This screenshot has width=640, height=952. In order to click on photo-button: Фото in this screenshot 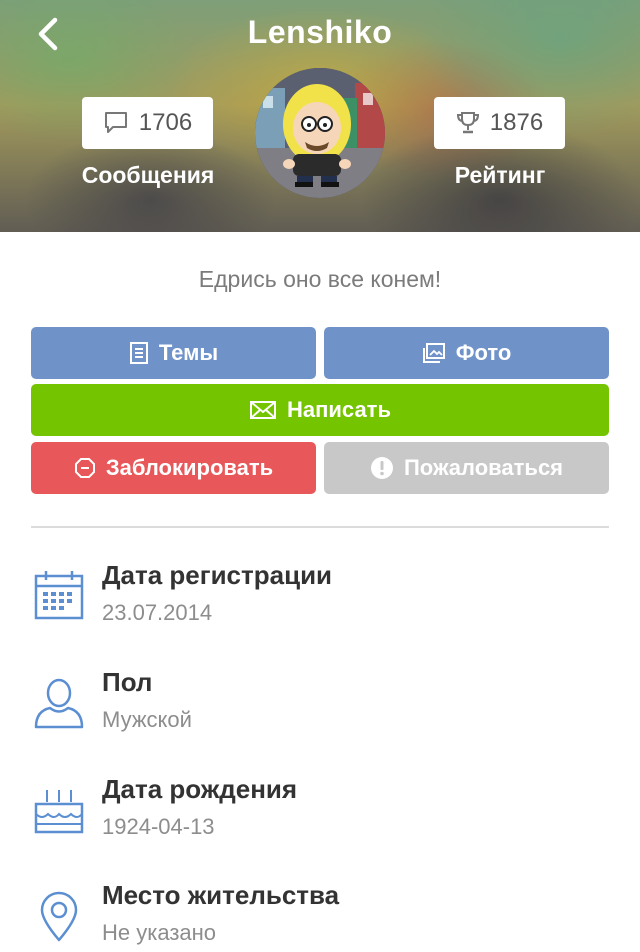, I will do `click(466, 353)`.